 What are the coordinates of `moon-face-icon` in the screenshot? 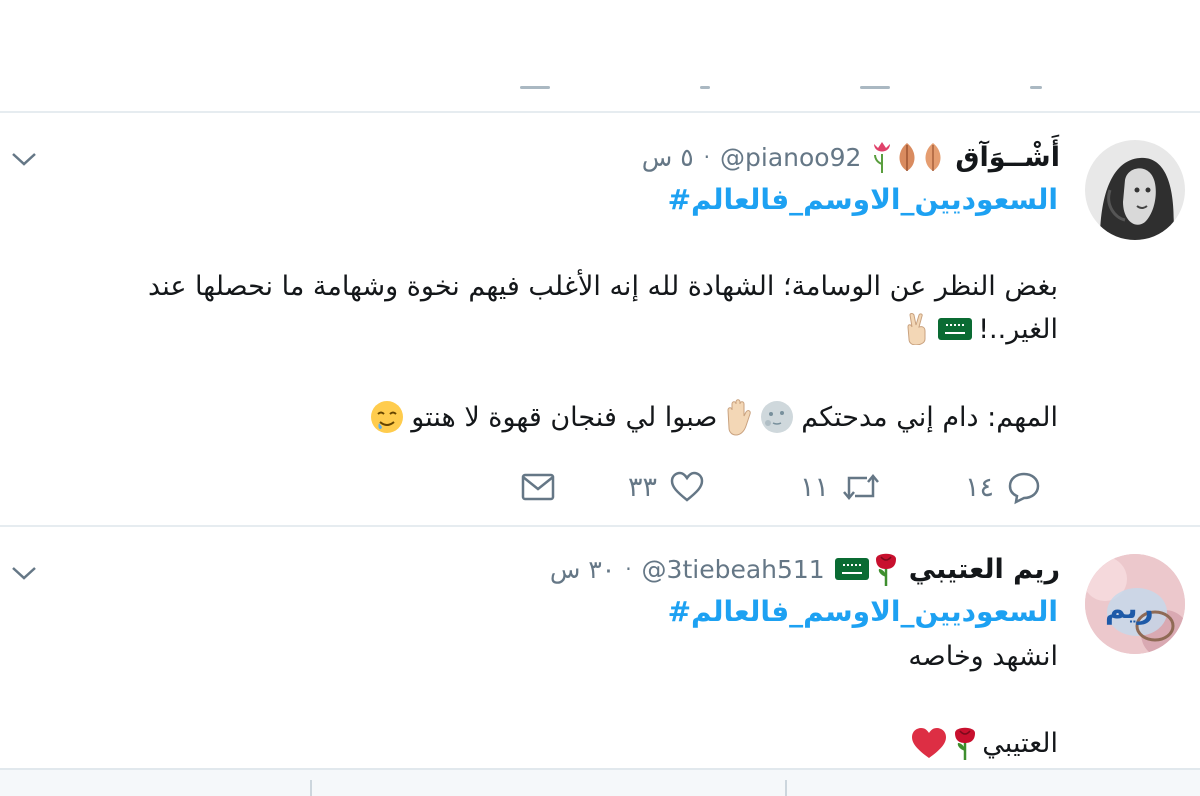 It's located at (777, 417).